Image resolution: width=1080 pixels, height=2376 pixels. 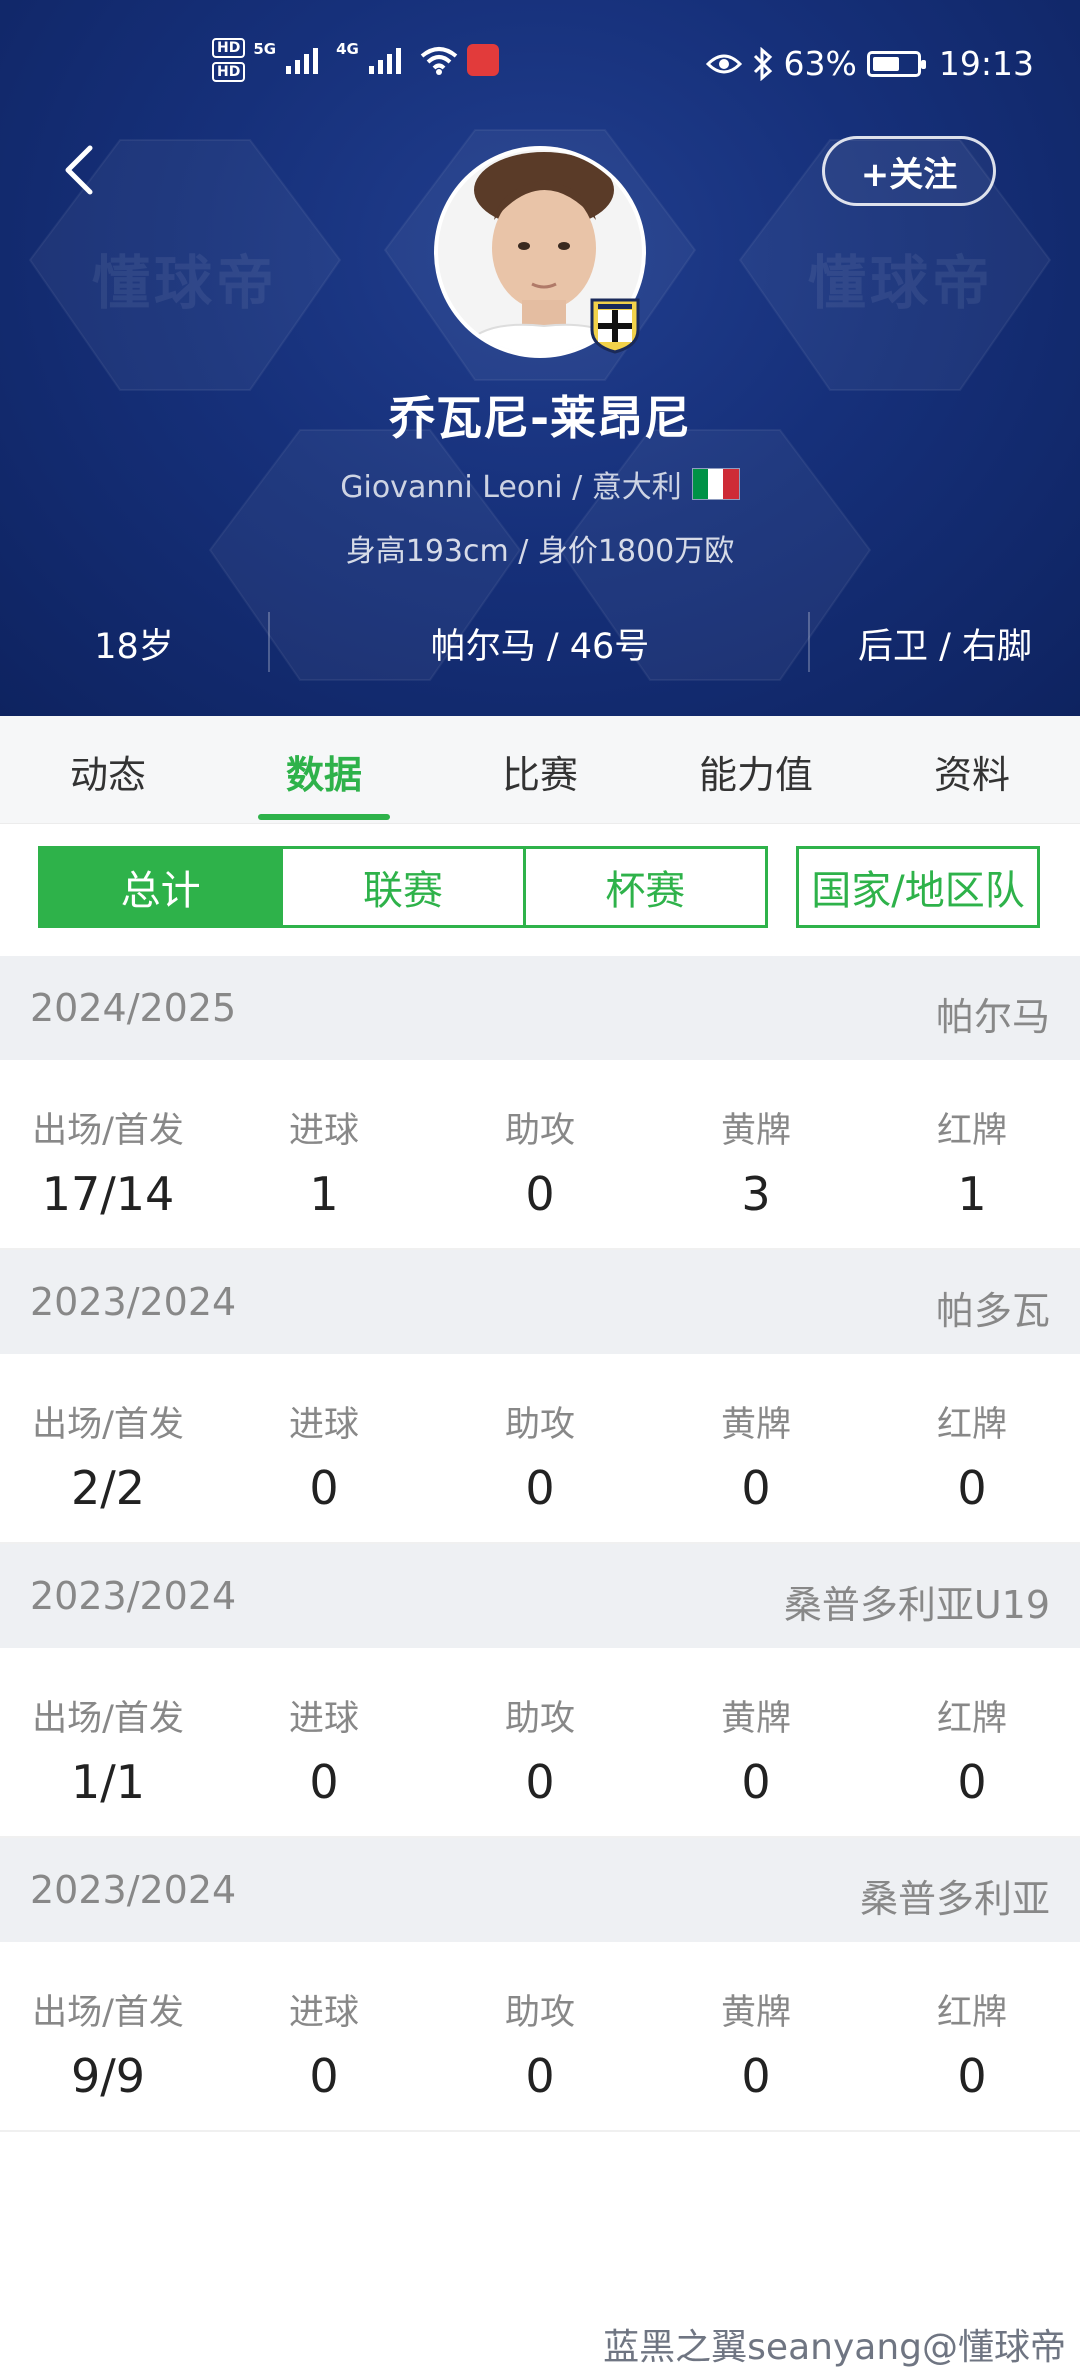 I want to click on back-arrow-icon, so click(x=82, y=170).